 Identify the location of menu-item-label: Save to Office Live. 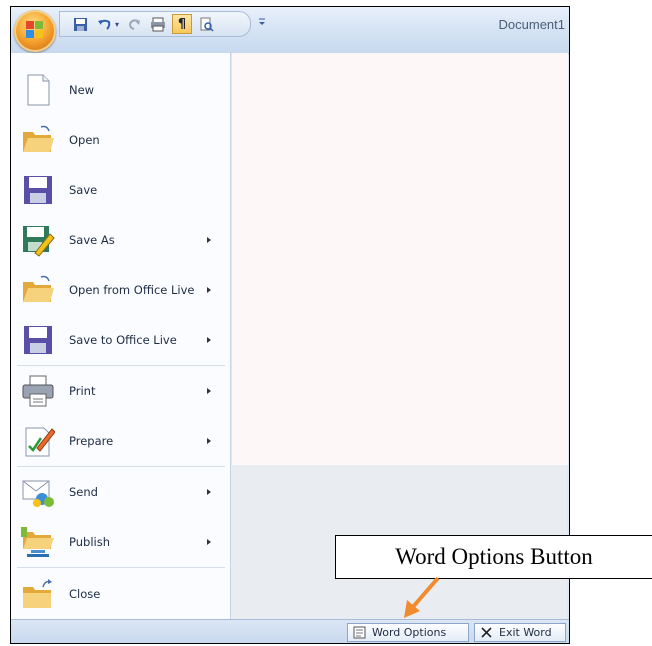
(123, 340).